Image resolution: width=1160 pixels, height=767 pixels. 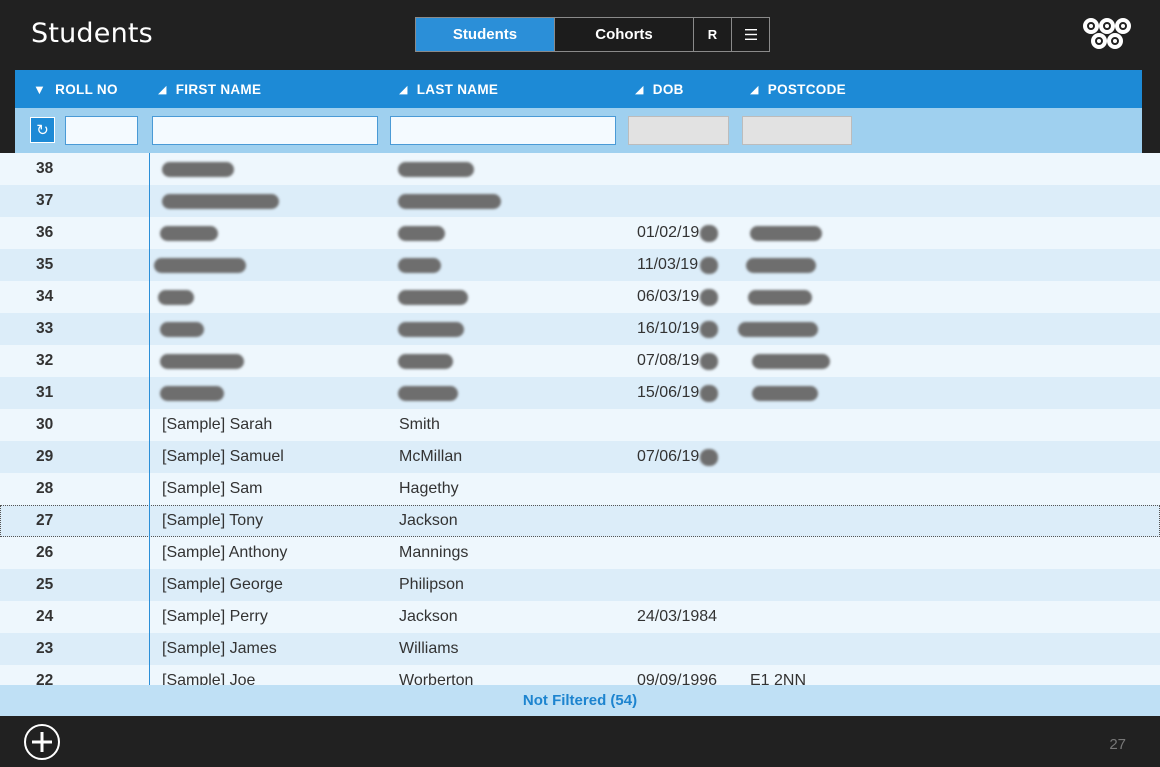 I want to click on roll-no-cell: 30, so click(x=45, y=424).